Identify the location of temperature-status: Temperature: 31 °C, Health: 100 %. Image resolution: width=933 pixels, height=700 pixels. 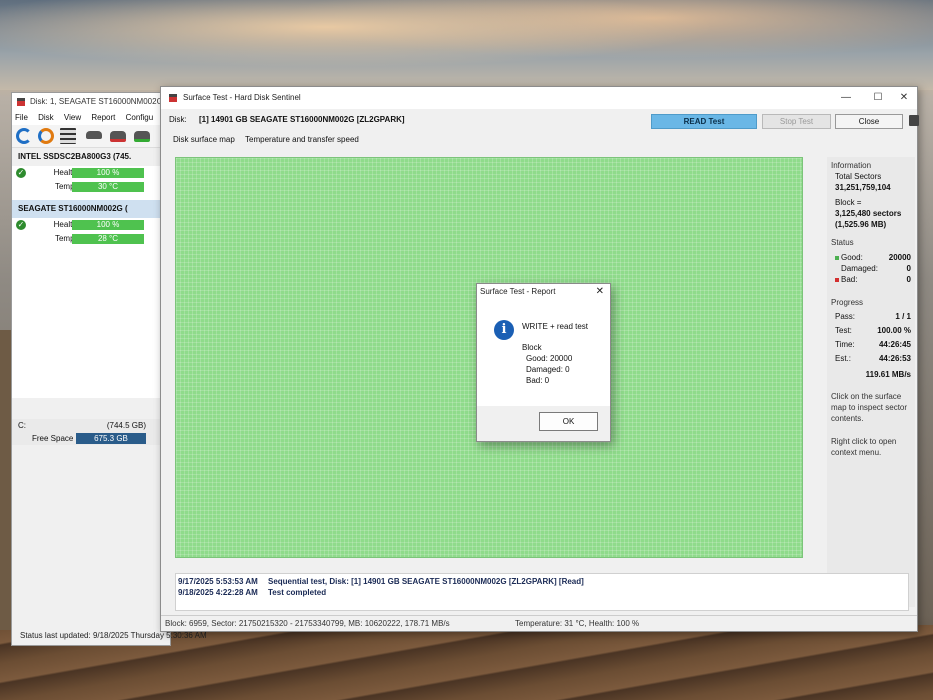
(577, 623).